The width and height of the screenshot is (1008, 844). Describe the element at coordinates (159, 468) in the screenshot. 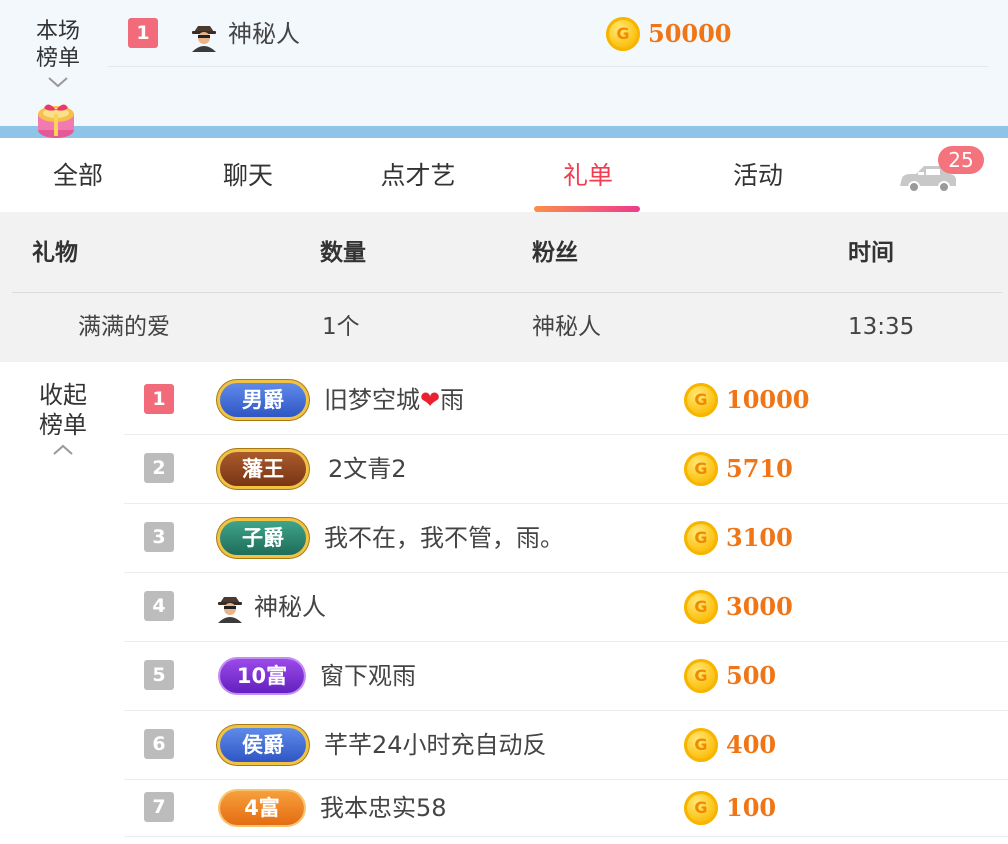

I see `rank-badge: 2` at that location.